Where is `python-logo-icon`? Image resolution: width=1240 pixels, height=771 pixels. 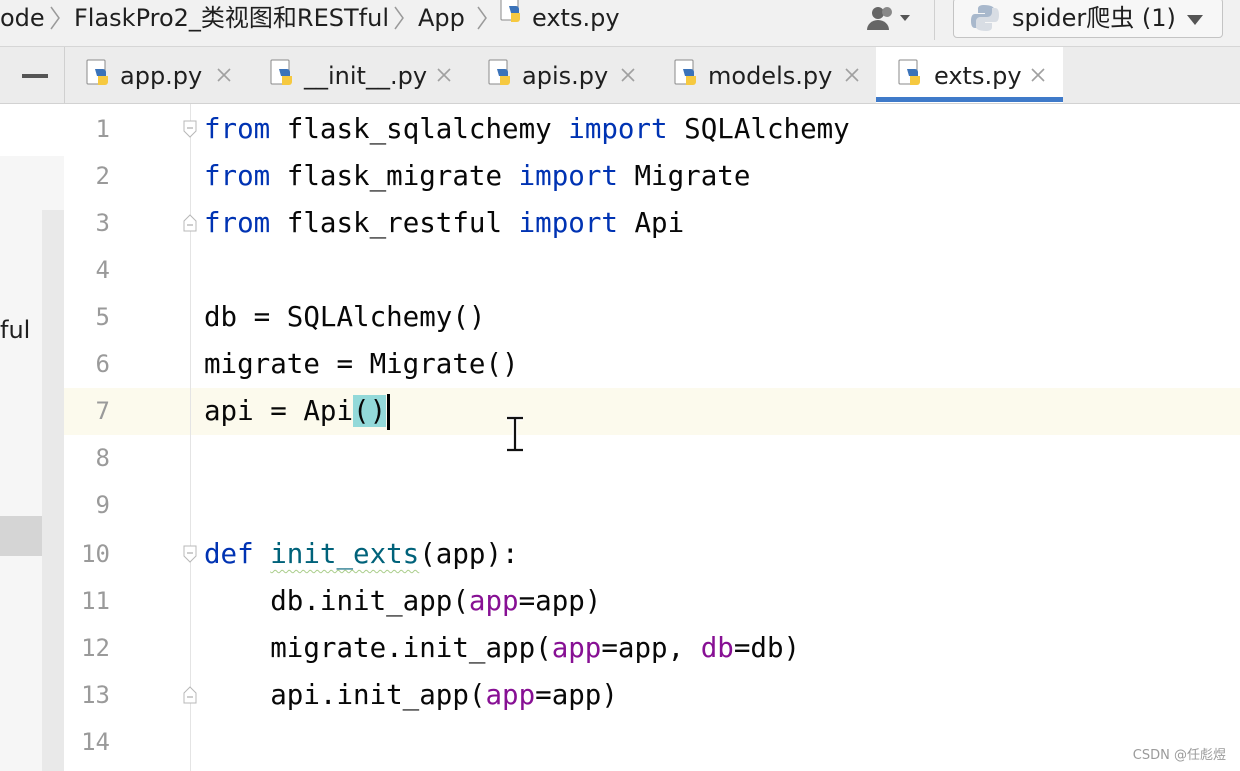
python-logo-icon is located at coordinates (985, 20).